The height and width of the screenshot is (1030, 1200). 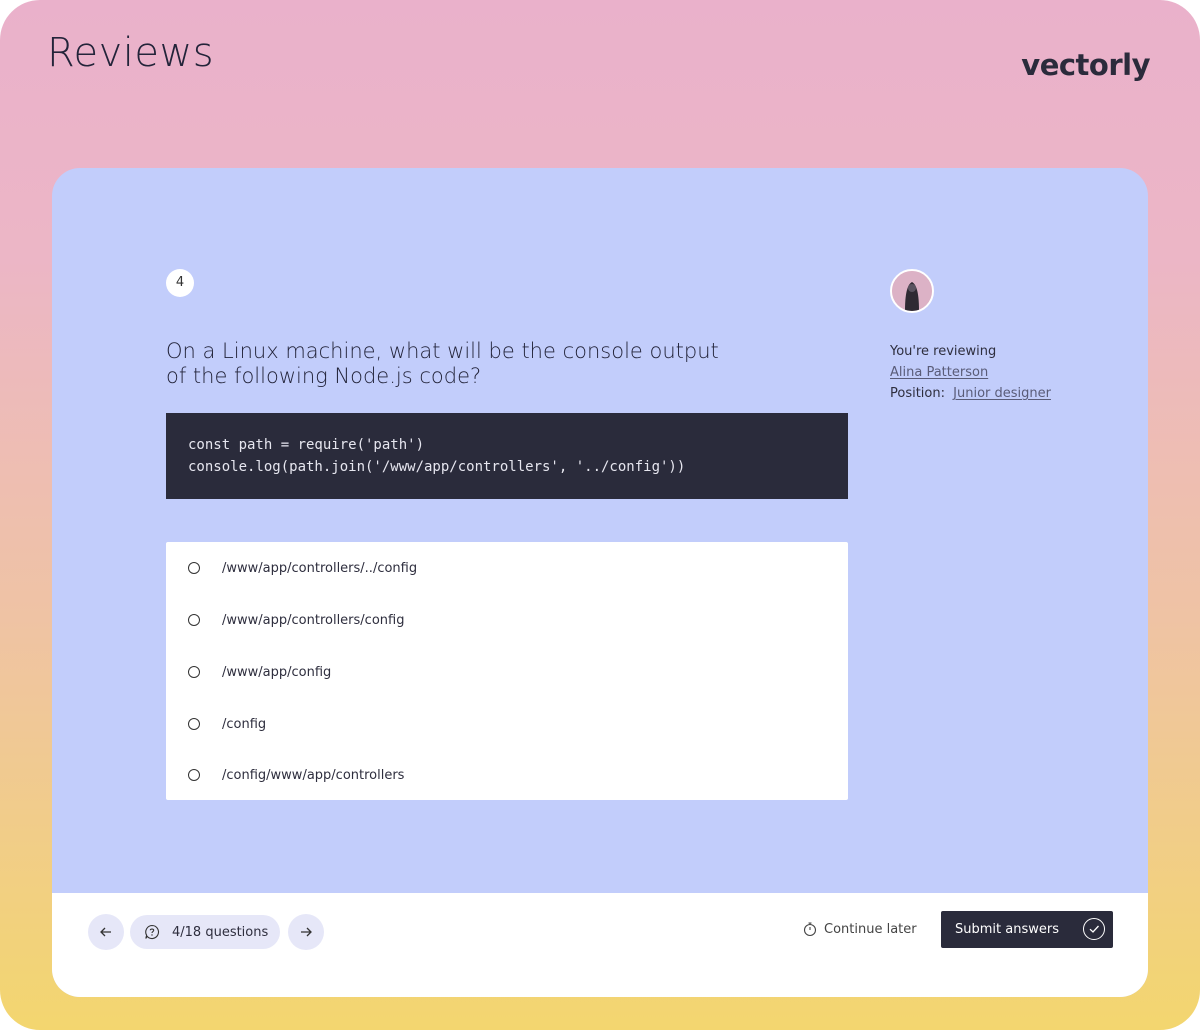 What do you see at coordinates (1002, 393) in the screenshot?
I see `position-link: Junior designer` at bounding box center [1002, 393].